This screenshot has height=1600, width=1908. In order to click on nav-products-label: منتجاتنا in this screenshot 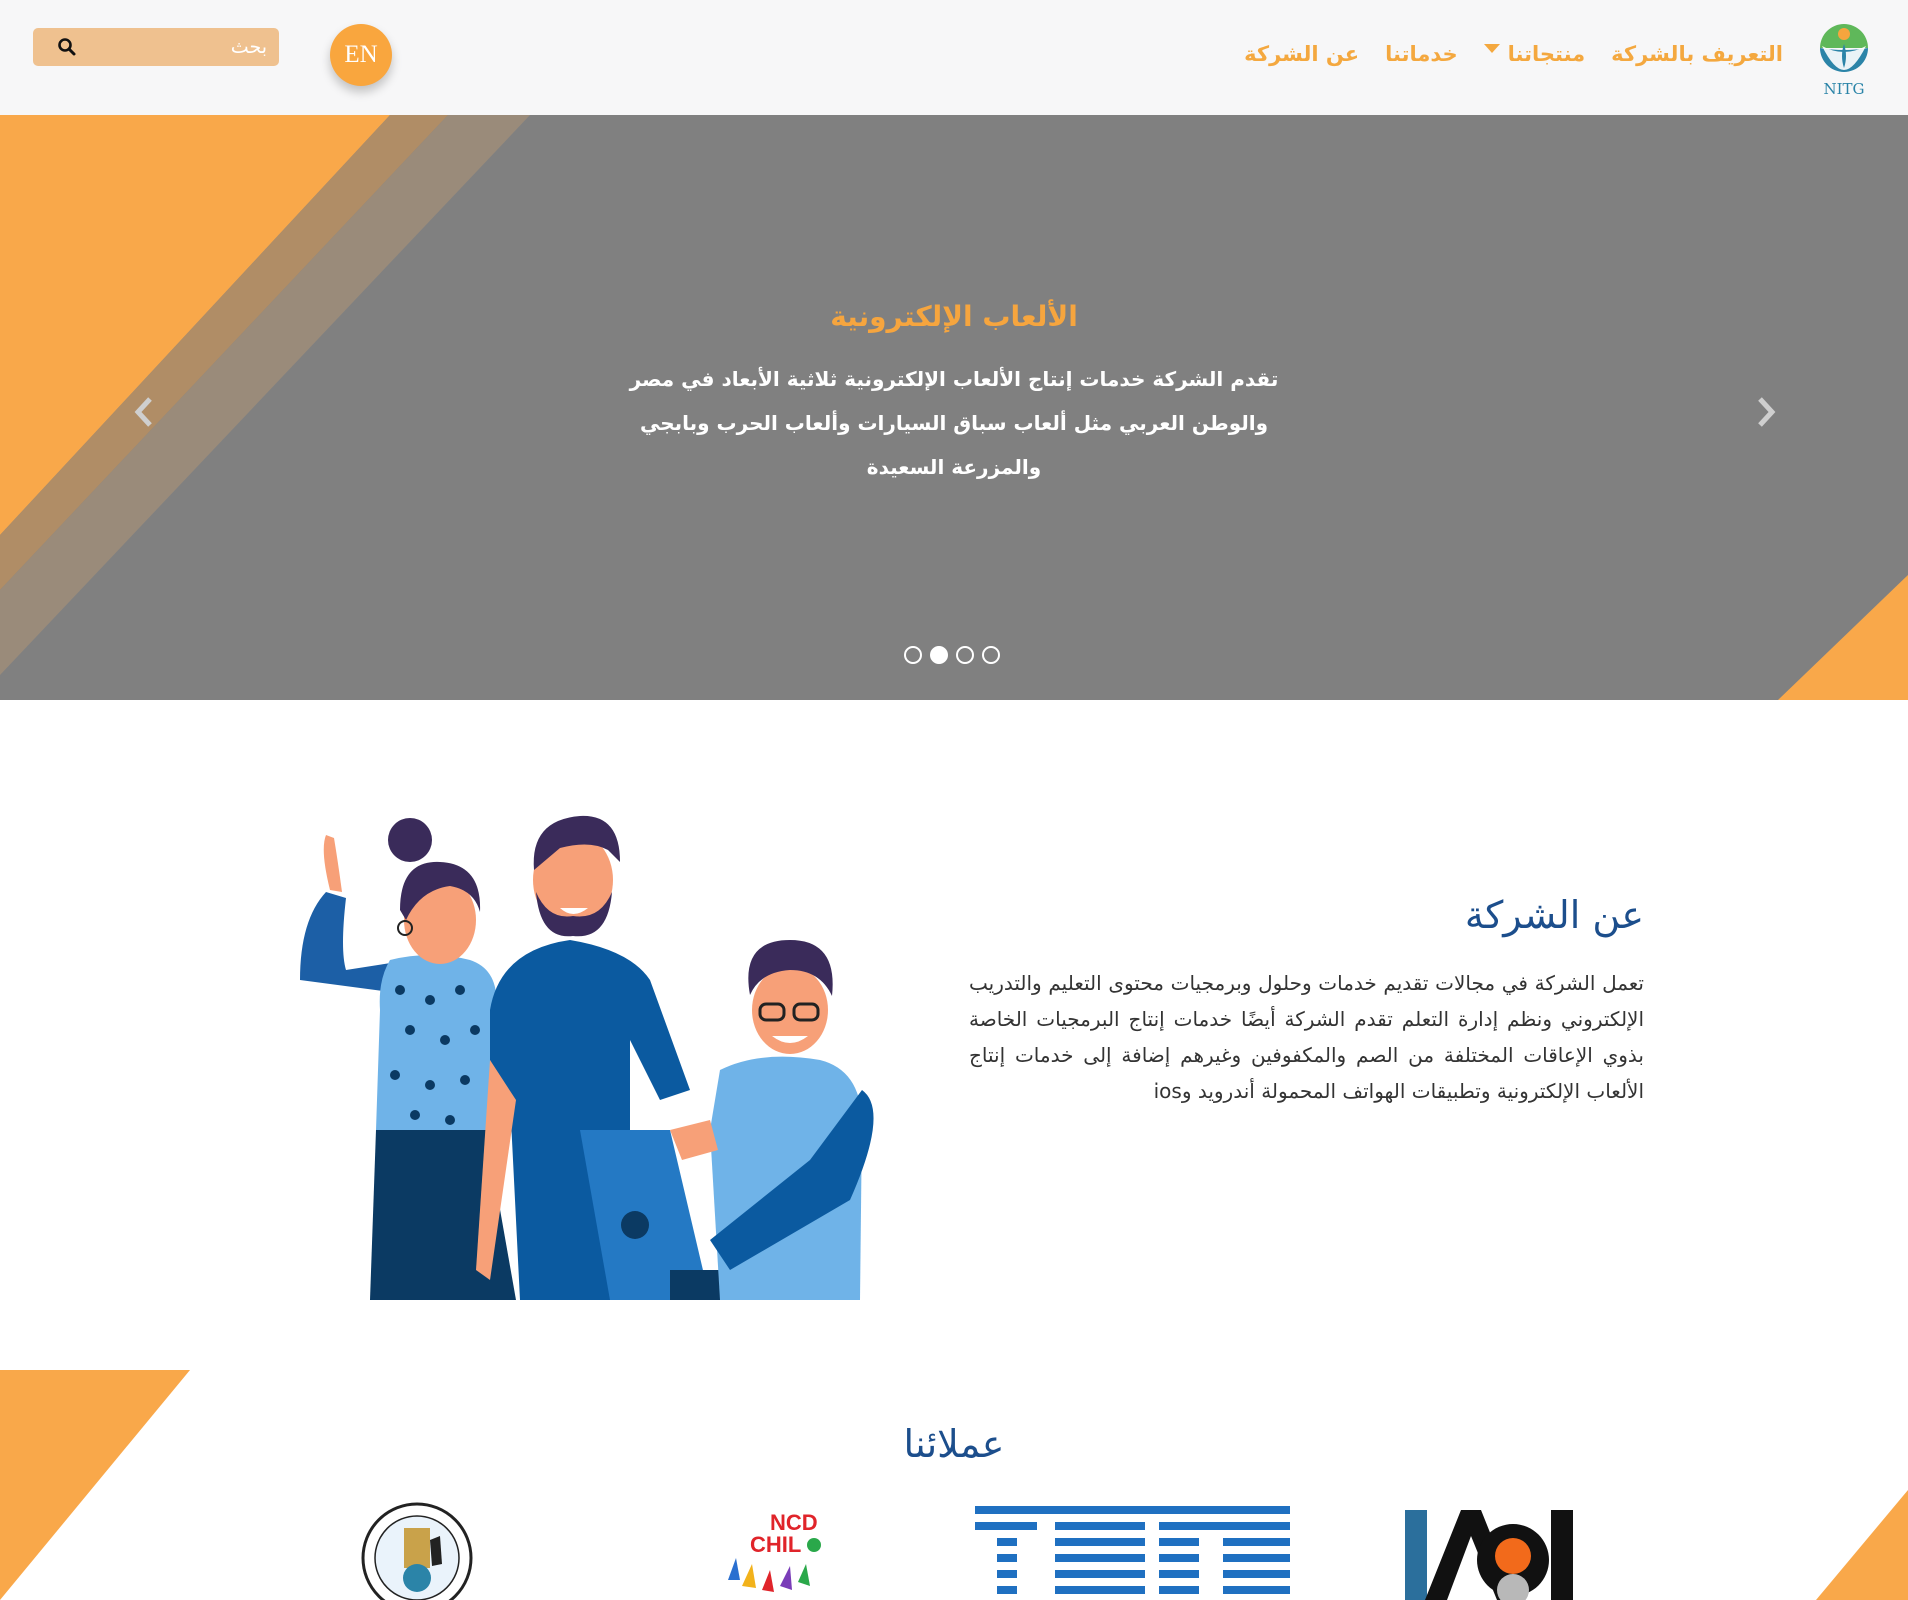, I will do `click(1546, 54)`.